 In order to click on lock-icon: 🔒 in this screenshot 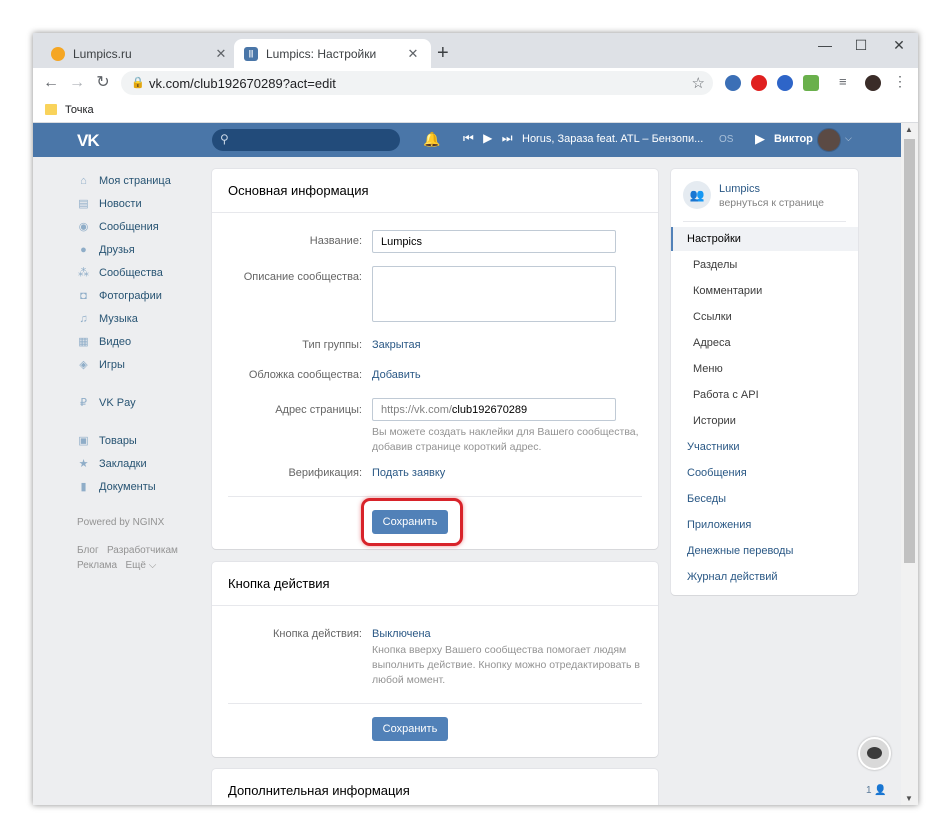, I will do `click(138, 83)`.